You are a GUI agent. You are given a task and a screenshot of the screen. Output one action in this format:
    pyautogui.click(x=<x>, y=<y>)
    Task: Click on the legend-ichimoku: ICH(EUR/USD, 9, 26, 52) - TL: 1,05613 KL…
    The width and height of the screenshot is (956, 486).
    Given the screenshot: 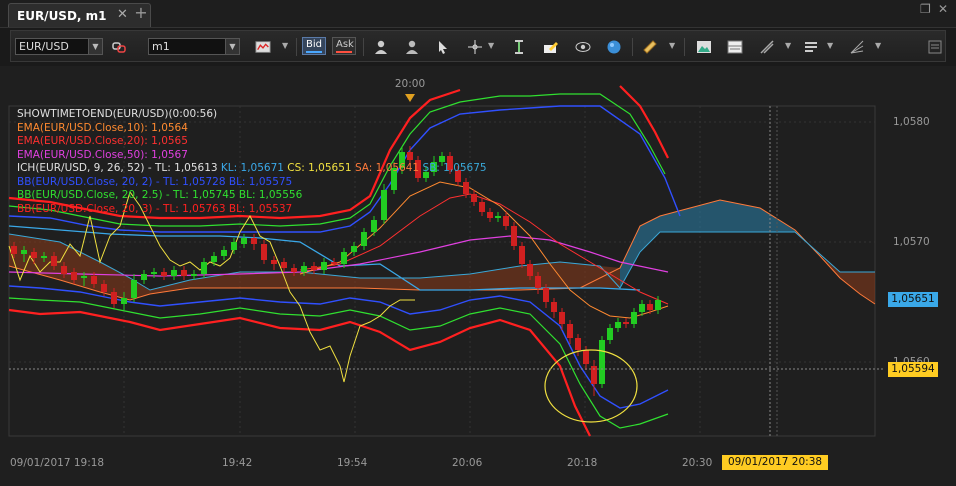 What is the action you would take?
    pyautogui.click(x=252, y=169)
    